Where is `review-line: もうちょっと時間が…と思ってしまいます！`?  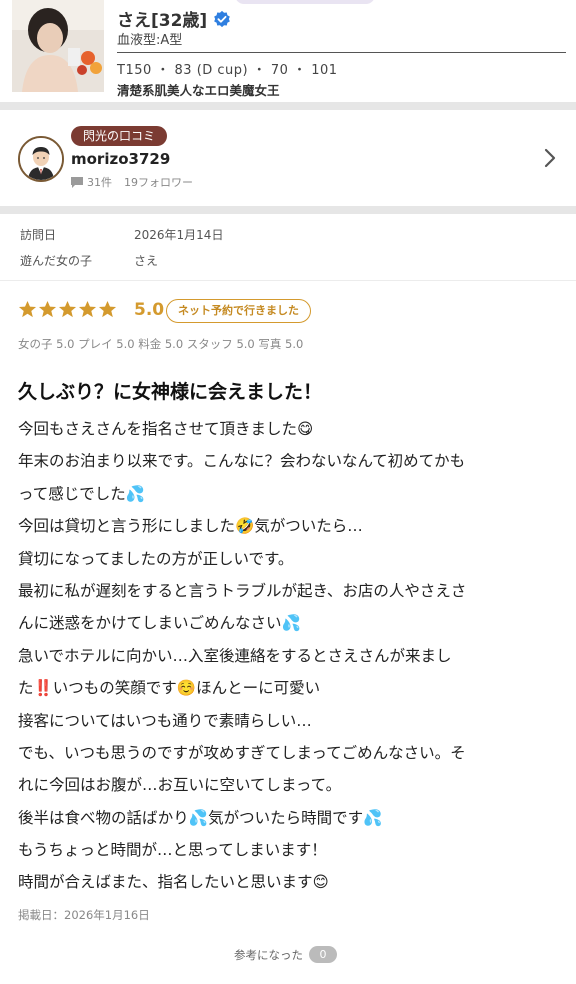
review-line: もうちょっと時間が…と思ってしまいます！ is located at coordinates (172, 850).